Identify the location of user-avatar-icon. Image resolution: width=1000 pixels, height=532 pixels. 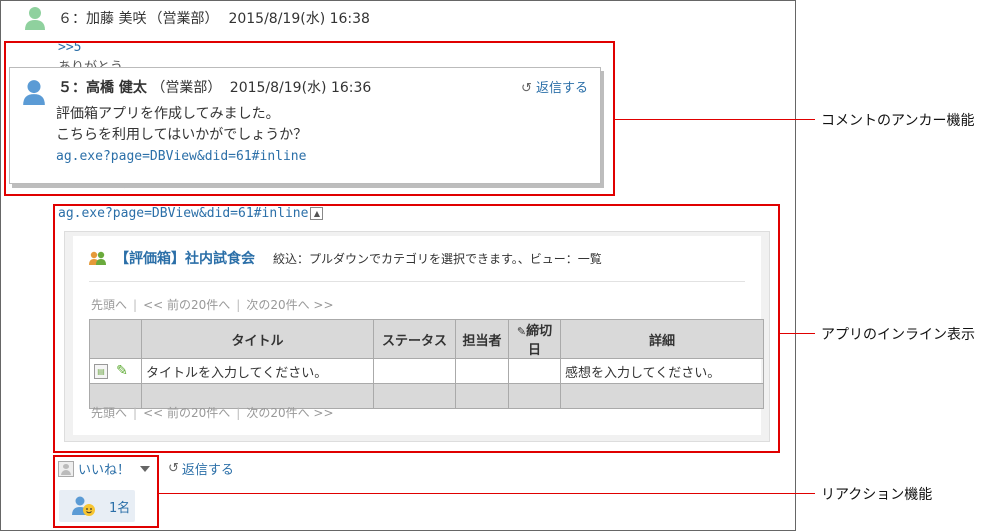
(35, 18).